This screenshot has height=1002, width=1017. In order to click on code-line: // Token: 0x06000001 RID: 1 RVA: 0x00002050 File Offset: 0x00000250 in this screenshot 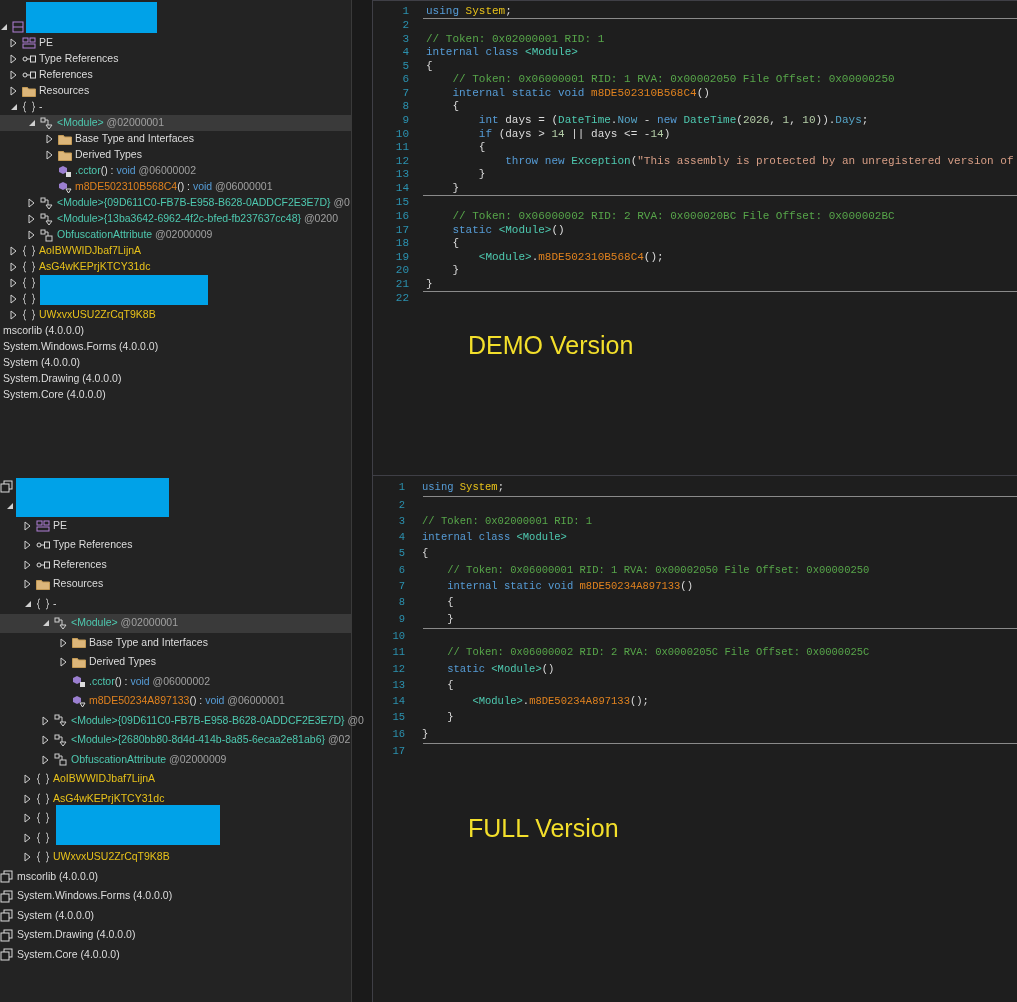, I will do `click(673, 80)`.